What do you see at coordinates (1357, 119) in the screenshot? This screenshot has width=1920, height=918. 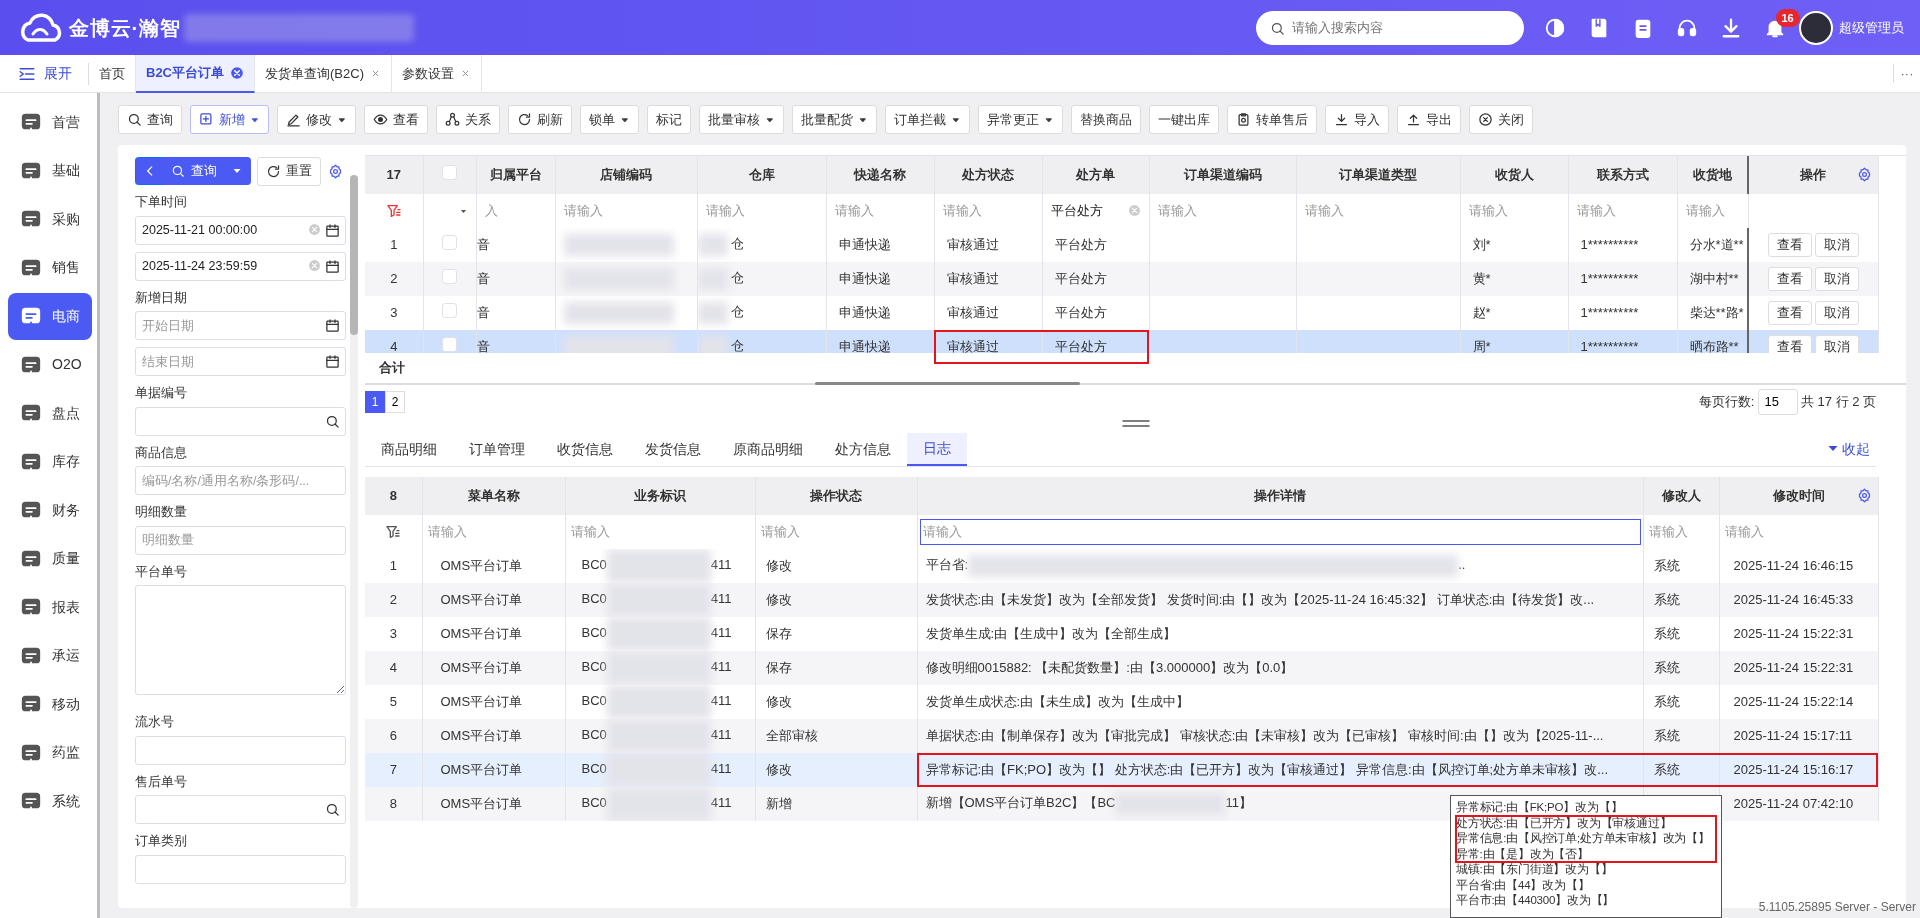 I see `toolbar-button: 导入` at bounding box center [1357, 119].